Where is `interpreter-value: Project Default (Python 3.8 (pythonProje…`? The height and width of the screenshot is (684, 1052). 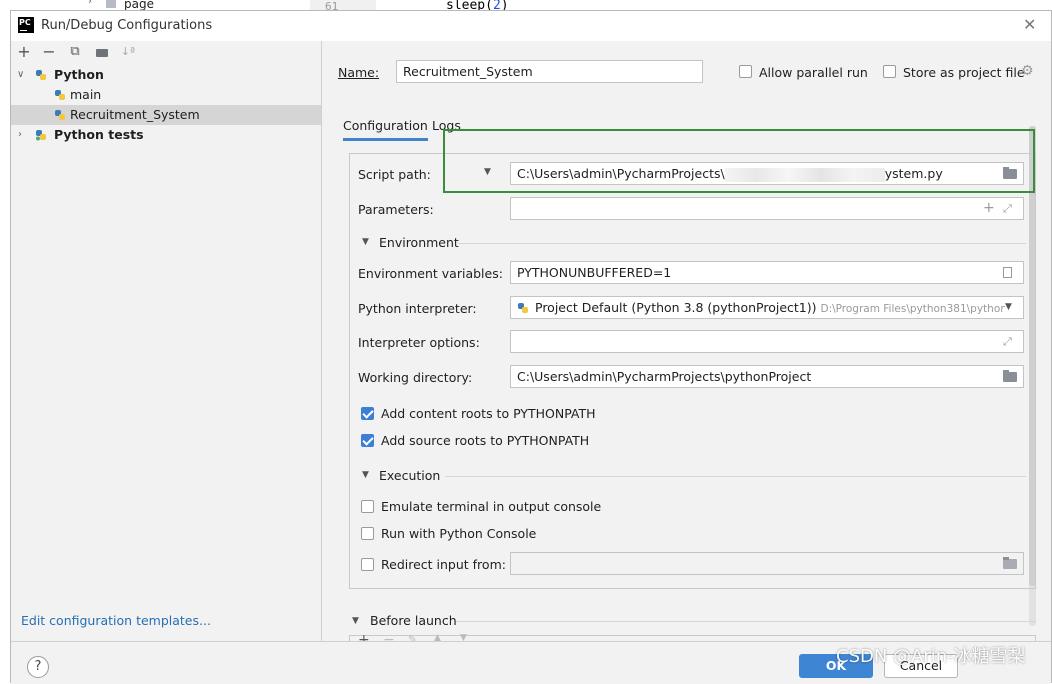
interpreter-value: Project Default (Python 3.8 (pythonProje… is located at coordinates (676, 307).